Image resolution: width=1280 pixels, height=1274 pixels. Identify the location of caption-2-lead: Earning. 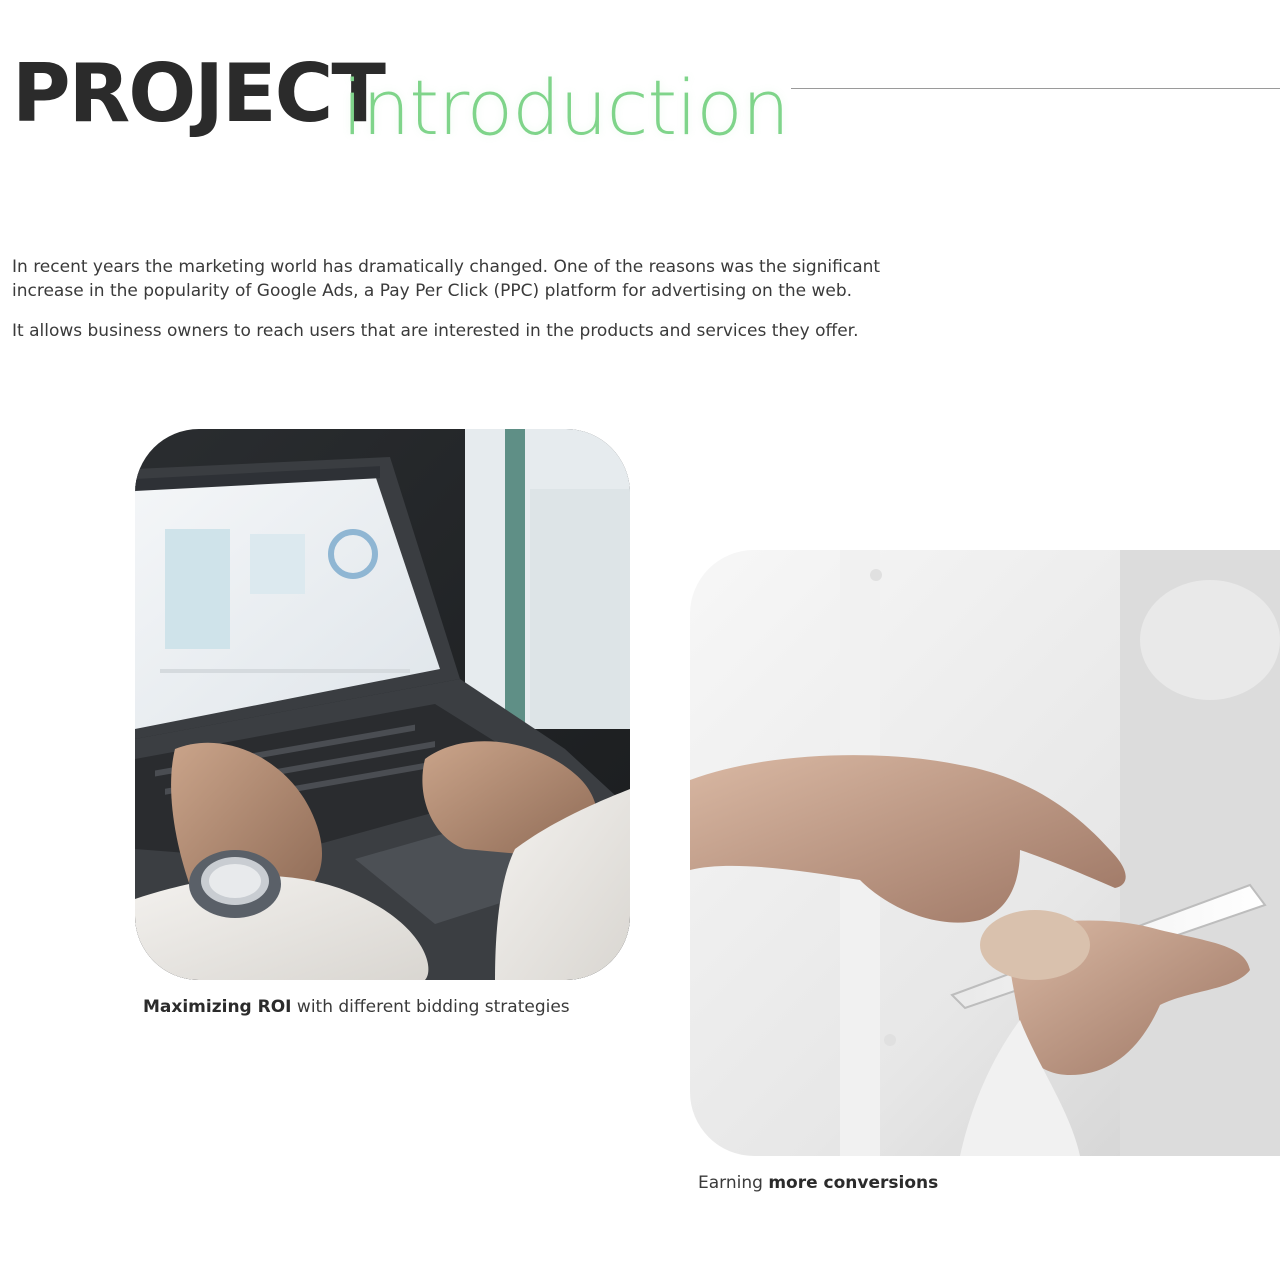
(733, 1183).